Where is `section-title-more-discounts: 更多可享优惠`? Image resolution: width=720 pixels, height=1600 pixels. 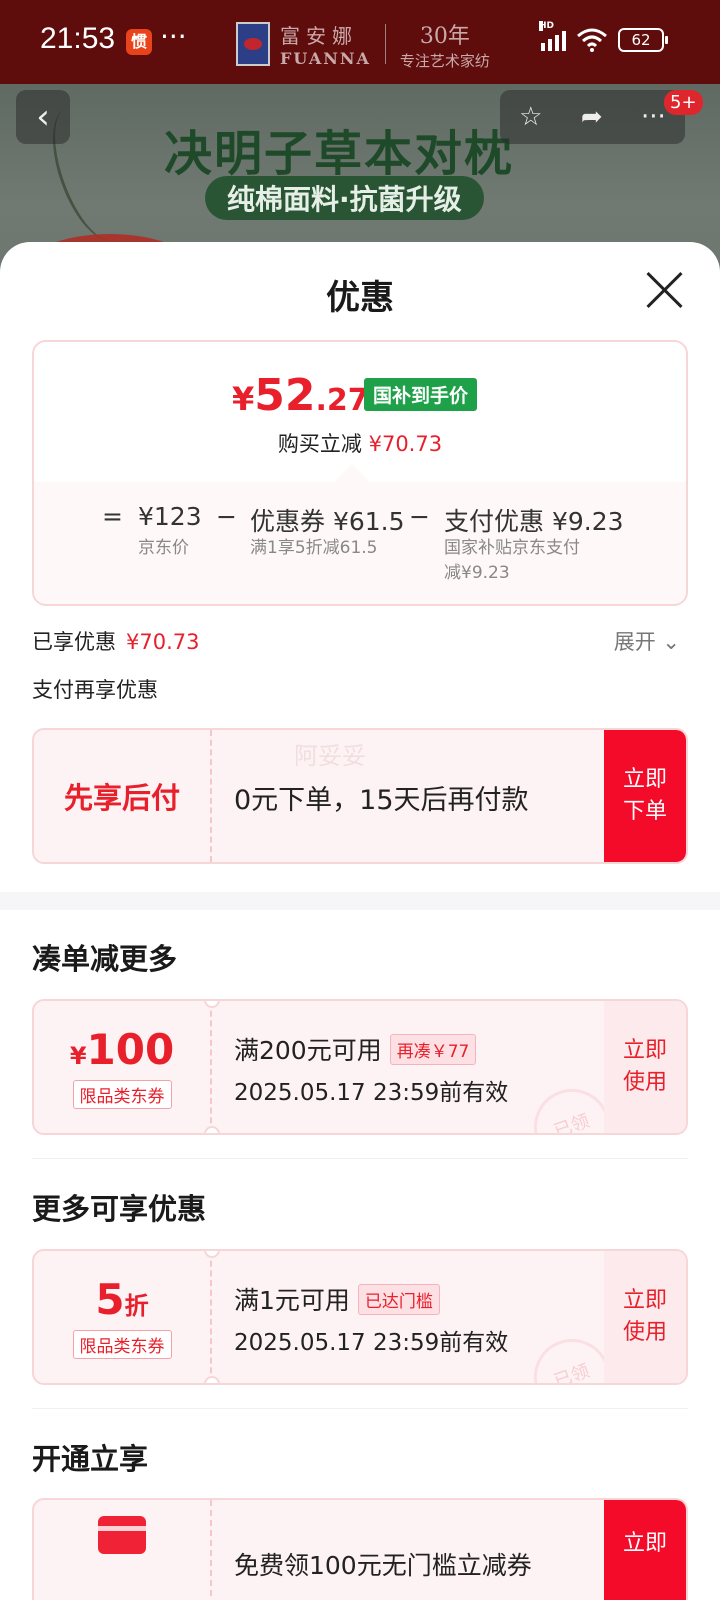
section-title-more-discounts: 更多可享优惠 is located at coordinates (119, 1209).